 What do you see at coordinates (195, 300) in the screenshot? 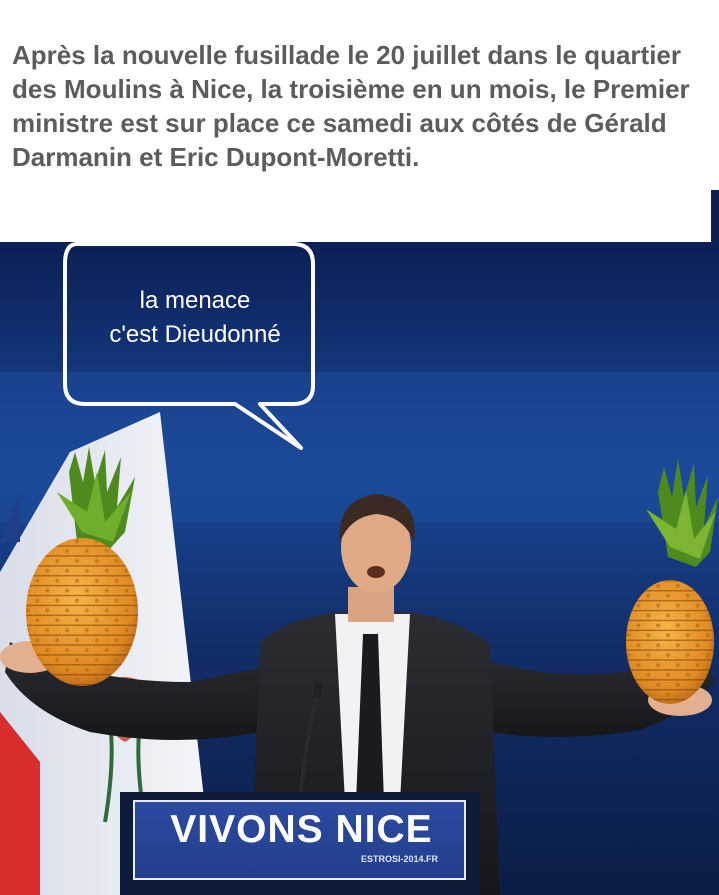
I see `speech-line-1: la menace` at bounding box center [195, 300].